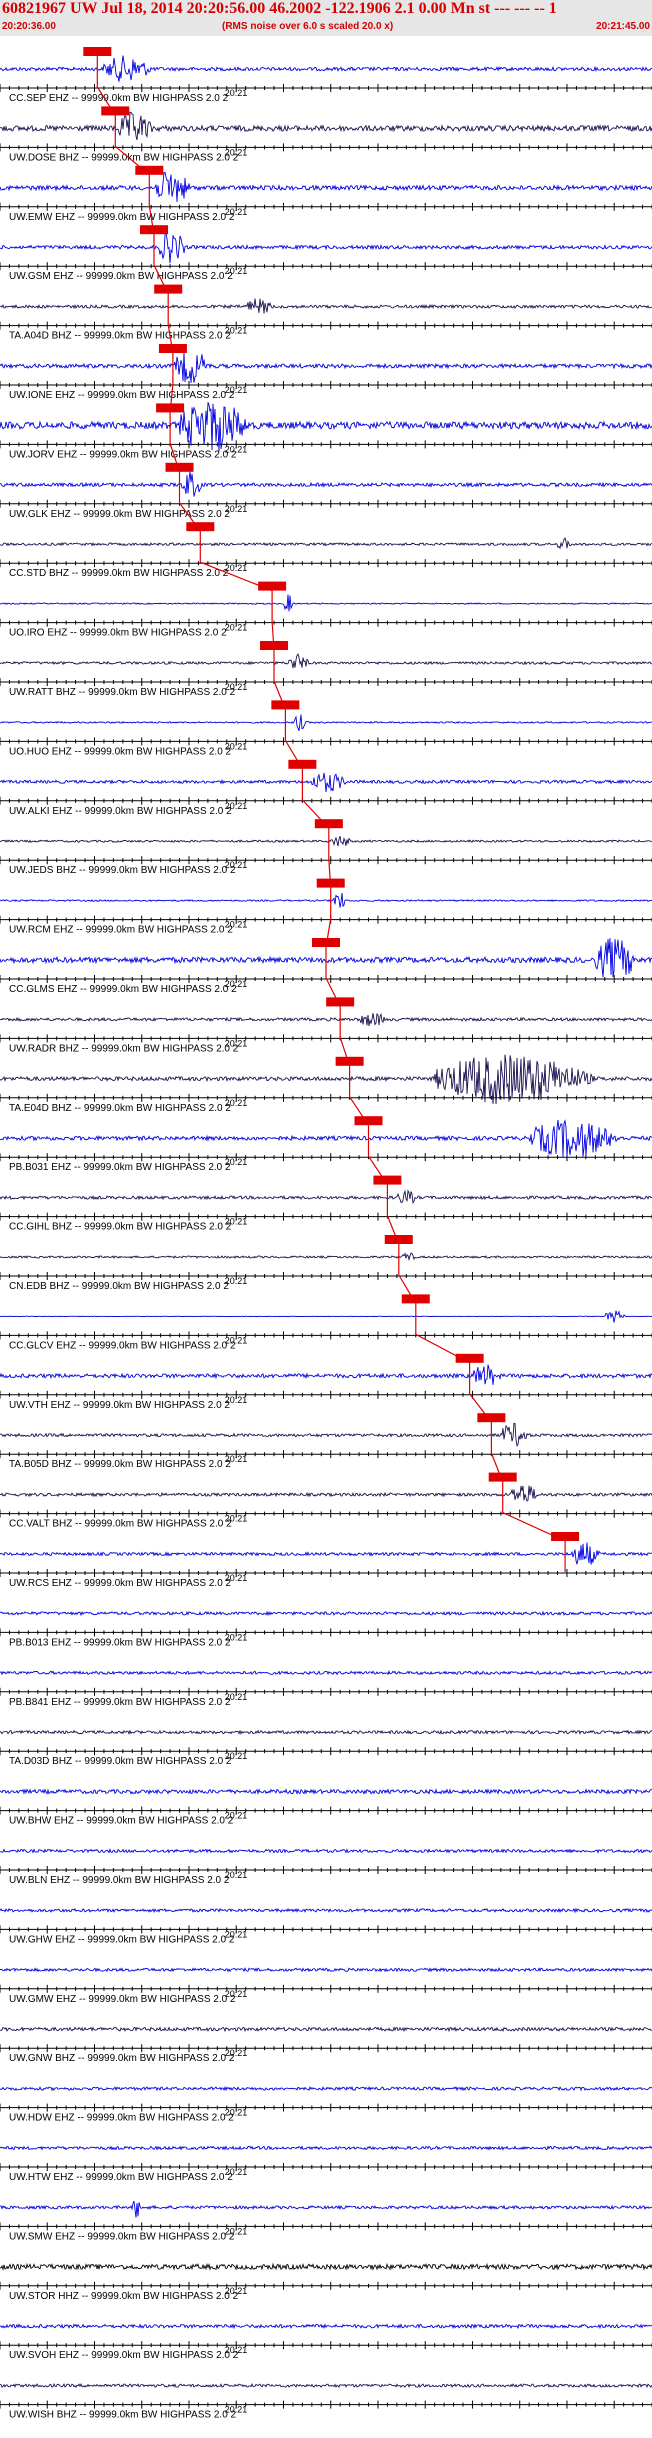  I want to click on end-time: 20:21:45.00, so click(623, 26).